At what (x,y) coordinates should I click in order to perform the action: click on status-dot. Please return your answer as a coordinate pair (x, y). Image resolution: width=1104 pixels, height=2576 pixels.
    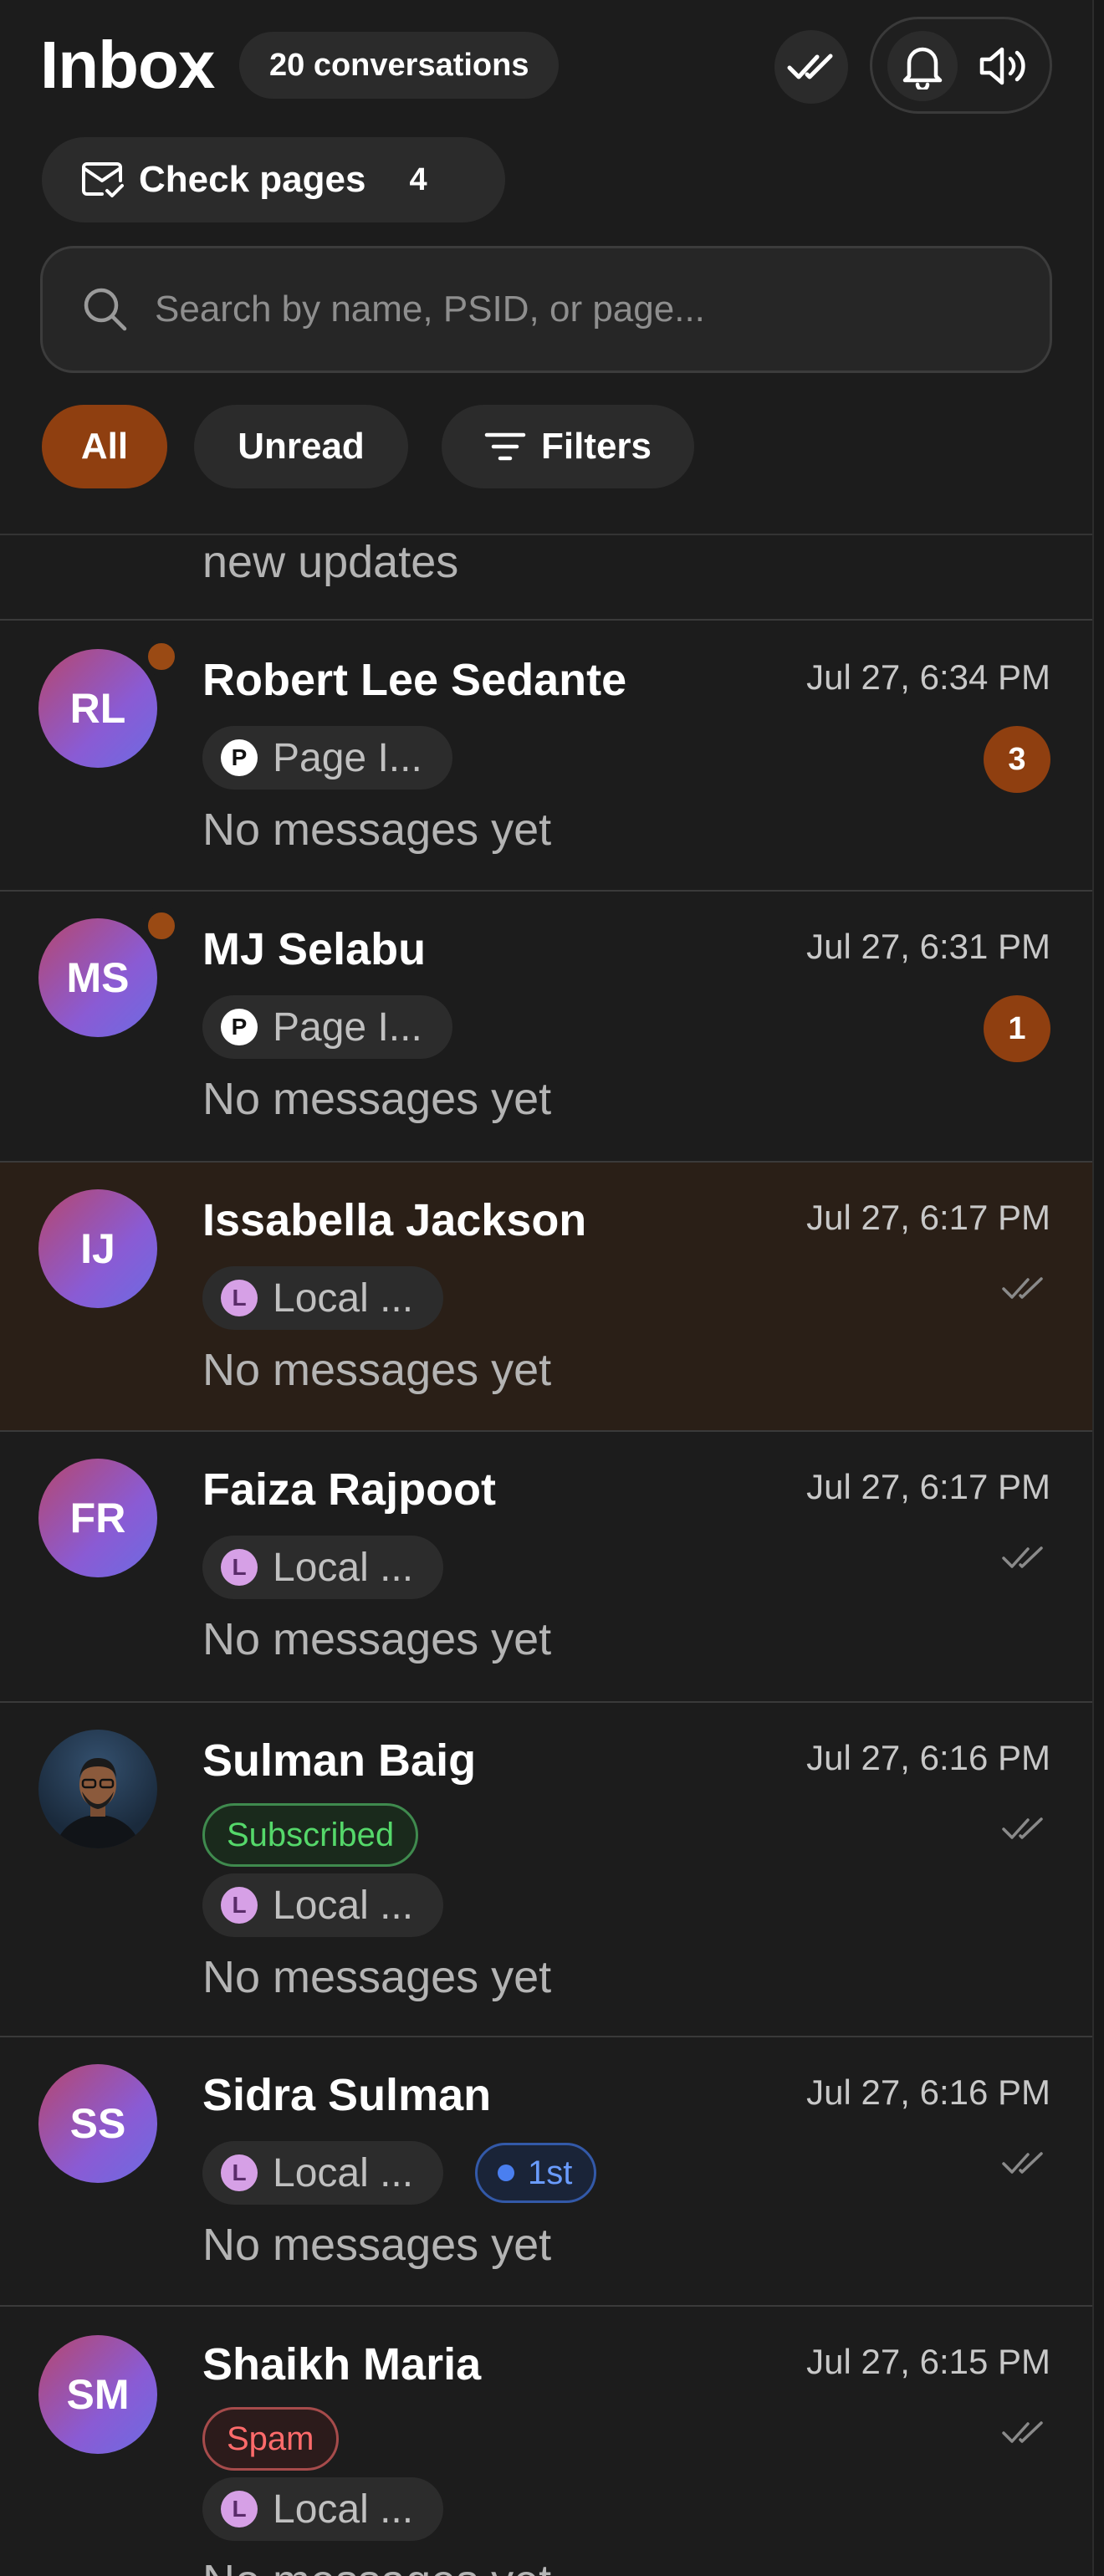
    Looking at the image, I should click on (506, 2173).